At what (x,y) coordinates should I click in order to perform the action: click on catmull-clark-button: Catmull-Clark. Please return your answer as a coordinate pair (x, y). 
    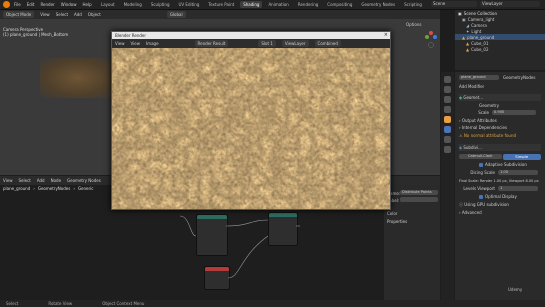
    Looking at the image, I should click on (480, 156).